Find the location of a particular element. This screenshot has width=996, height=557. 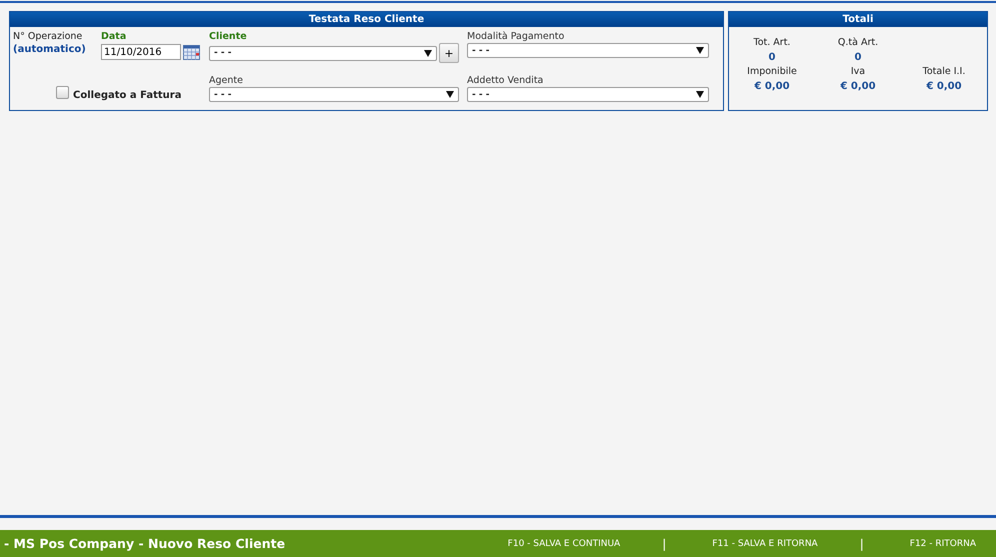

operation-number: (automatico) is located at coordinates (50, 49).